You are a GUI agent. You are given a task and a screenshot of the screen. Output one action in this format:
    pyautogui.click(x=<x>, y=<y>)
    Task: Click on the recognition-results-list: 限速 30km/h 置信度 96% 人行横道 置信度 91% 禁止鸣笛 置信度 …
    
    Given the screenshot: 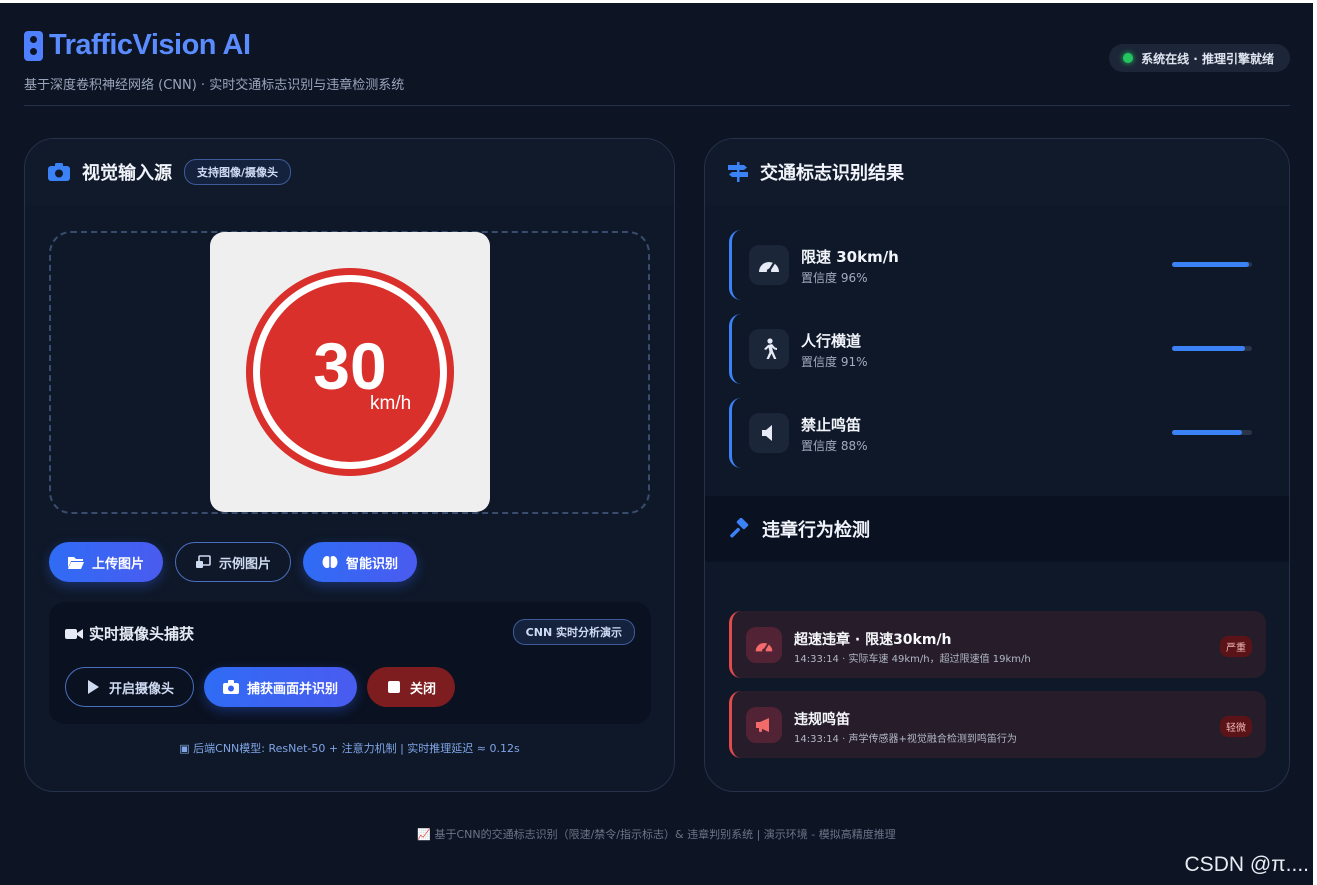 What is the action you would take?
    pyautogui.click(x=999, y=356)
    